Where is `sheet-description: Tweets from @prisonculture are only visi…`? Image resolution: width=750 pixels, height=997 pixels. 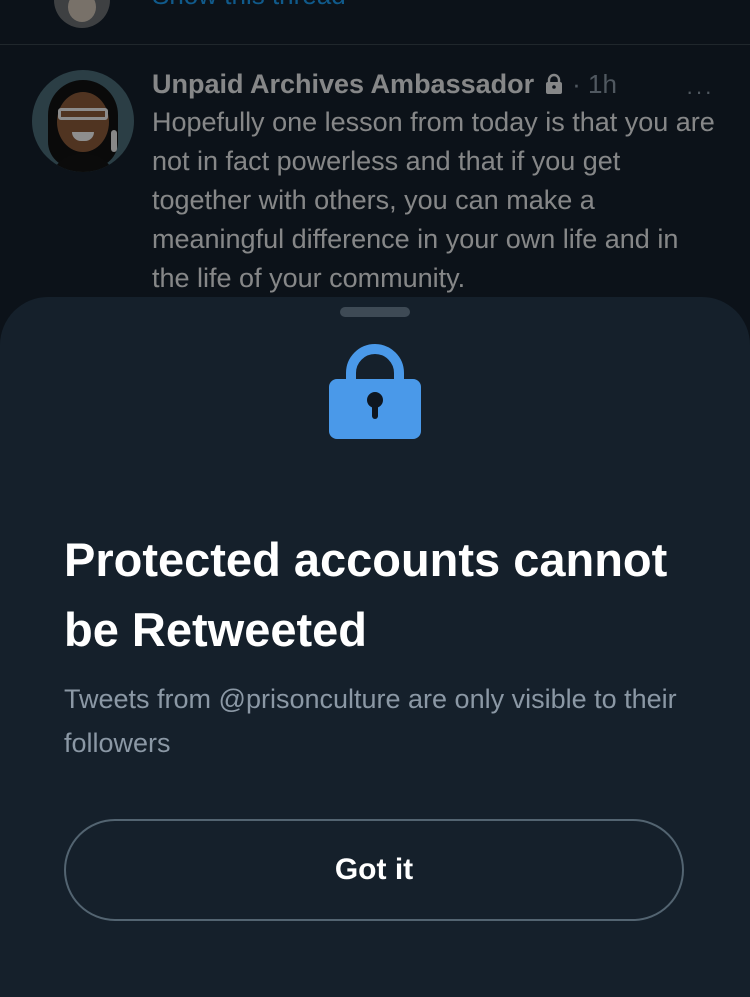 sheet-description: Tweets from @prisonculture are only visi… is located at coordinates (370, 721).